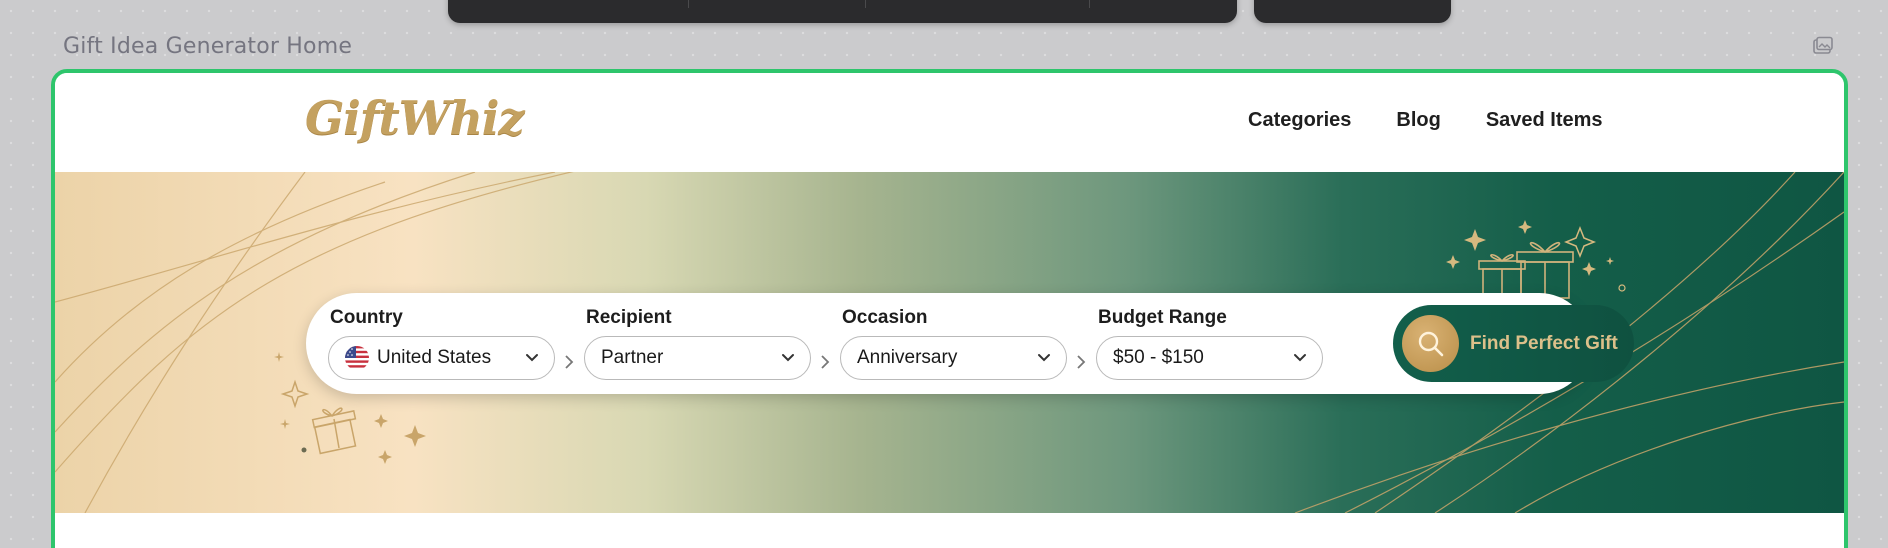 The image size is (1888, 548). Describe the element at coordinates (1209, 358) in the screenshot. I see `budget-select: $50 - $150` at that location.